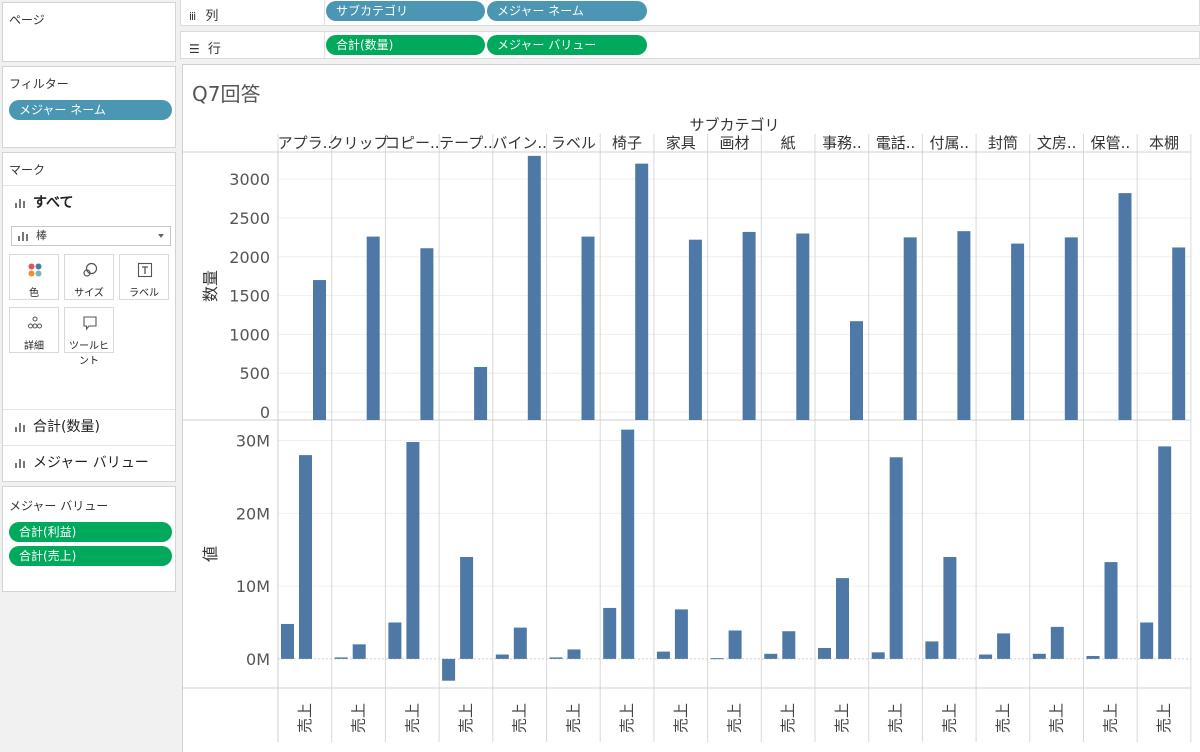  What do you see at coordinates (1164, 143) in the screenshot?
I see `category-header-label: 本棚` at bounding box center [1164, 143].